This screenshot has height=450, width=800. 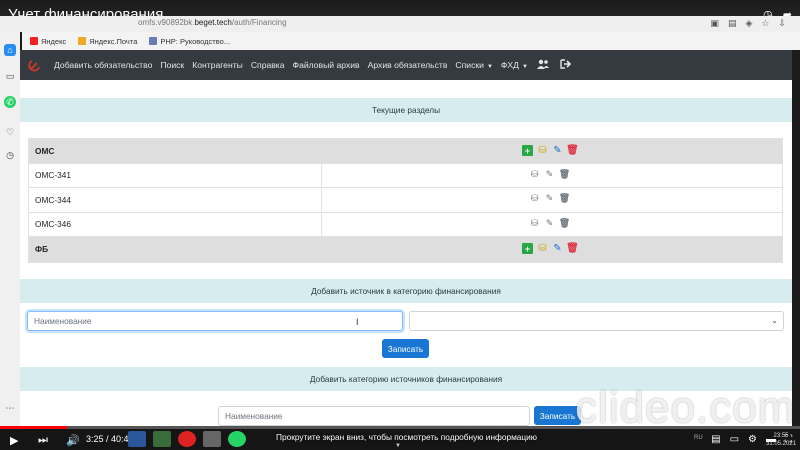 I want to click on bookmark-panel-icon: ▭, so click(x=10, y=76).